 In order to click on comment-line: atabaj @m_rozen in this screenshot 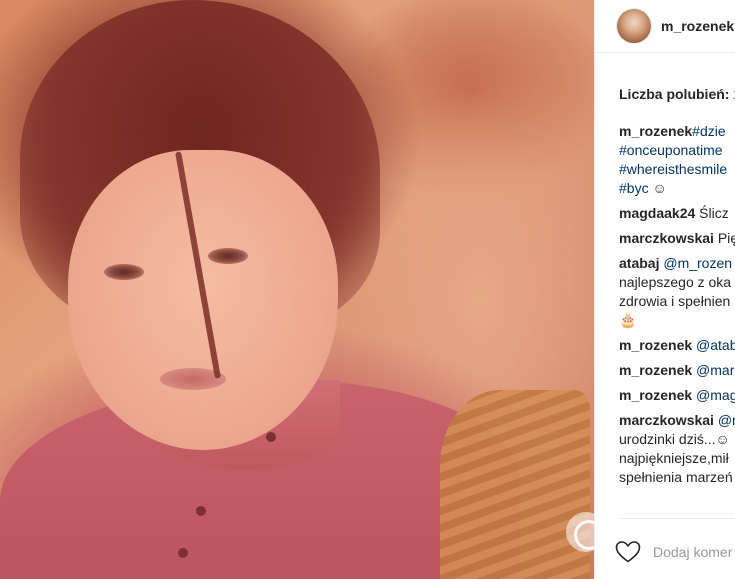, I will do `click(677, 263)`.